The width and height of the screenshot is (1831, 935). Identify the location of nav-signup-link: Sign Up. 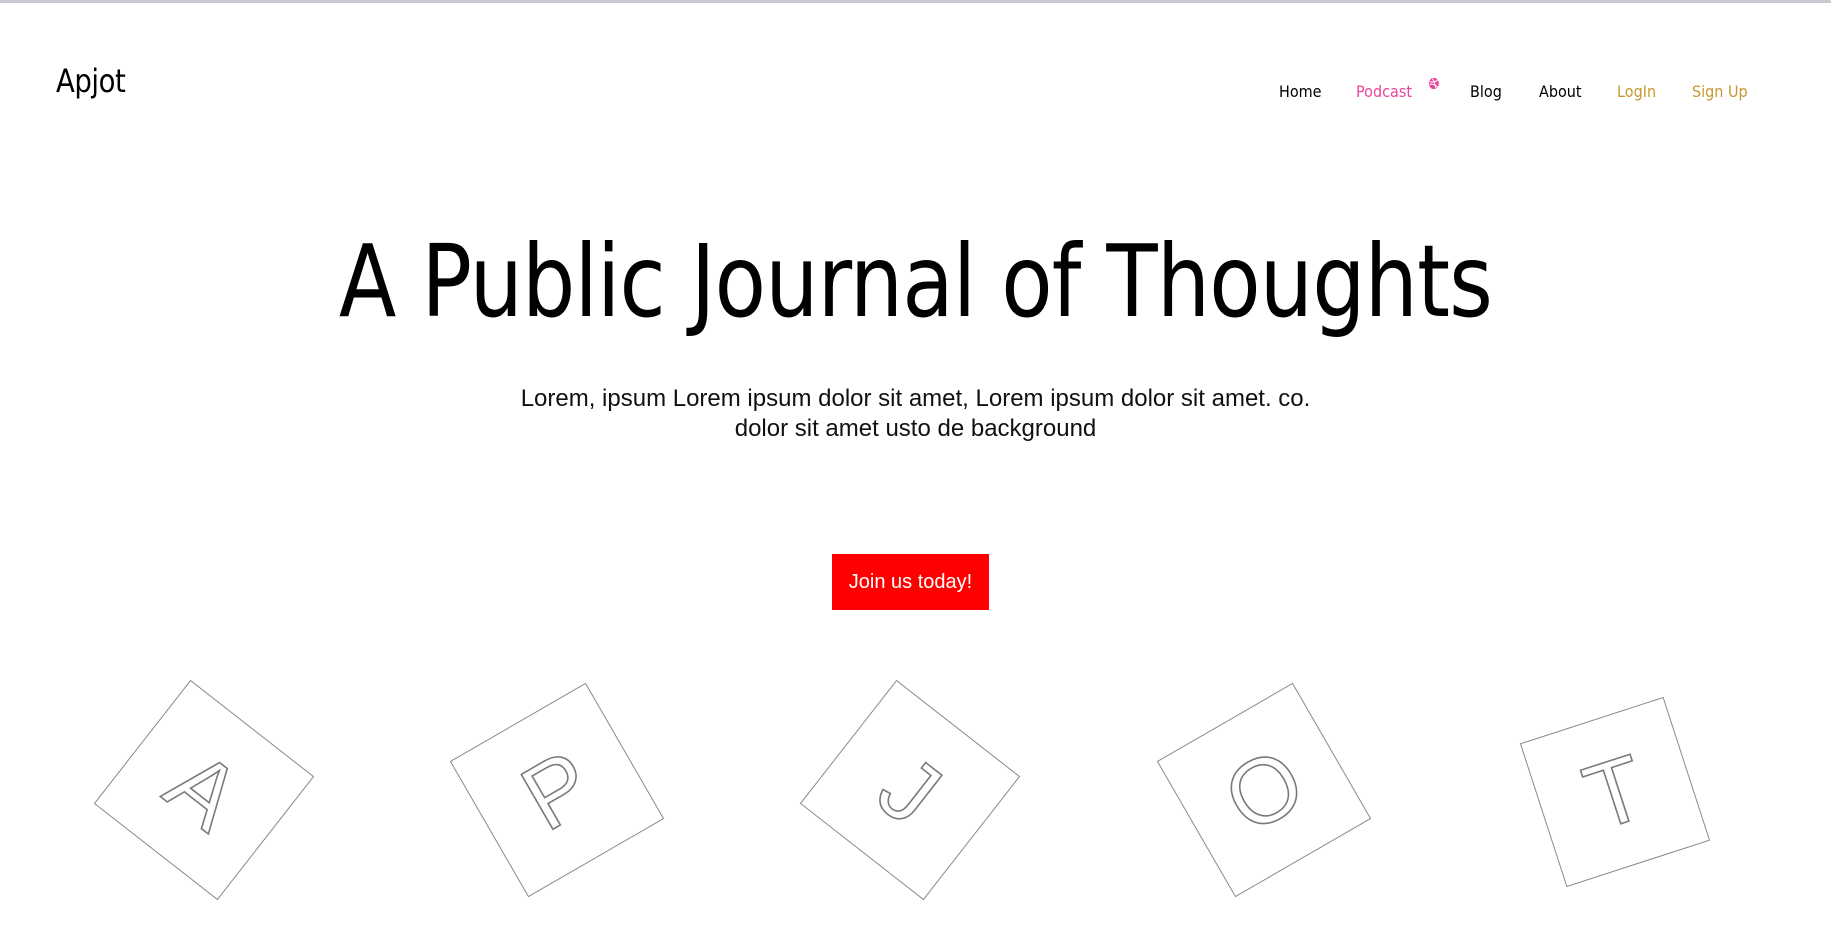
(1720, 91).